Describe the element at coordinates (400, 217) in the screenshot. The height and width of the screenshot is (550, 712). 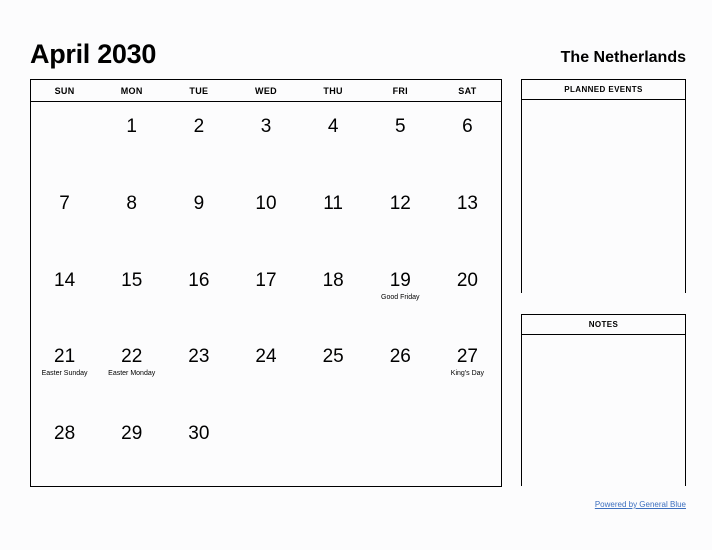
I see `day-cell: 12` at that location.